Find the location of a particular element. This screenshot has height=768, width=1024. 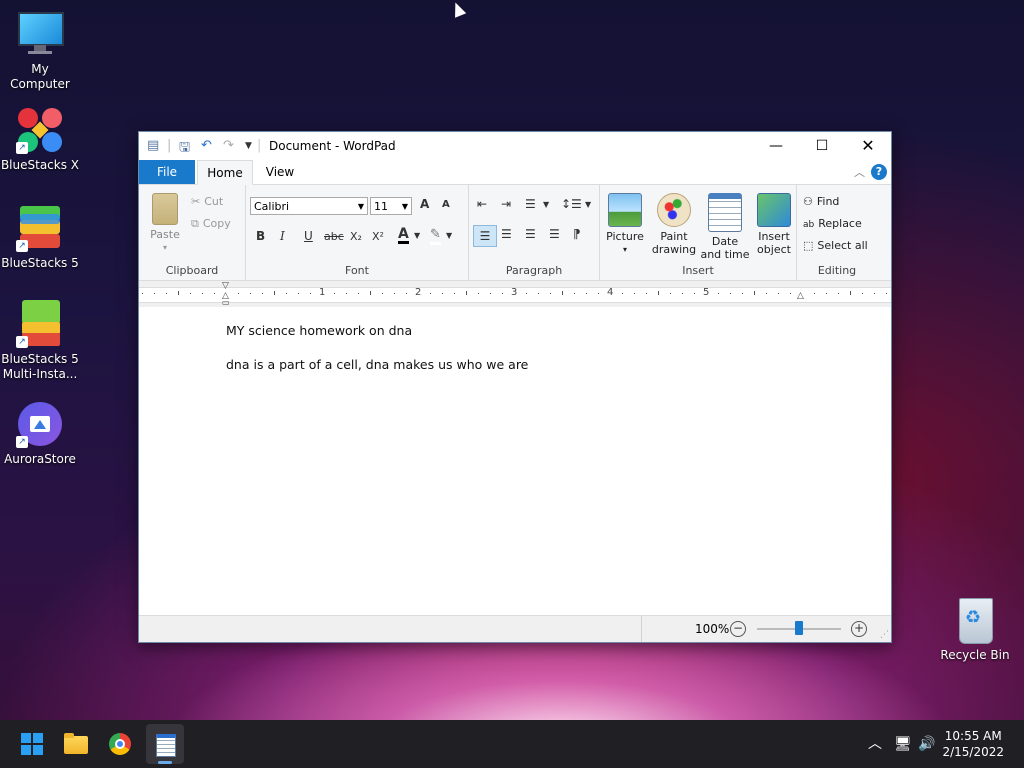

desktop-icon-recycle-bin: ♻ Recycle Bin is located at coordinates (975, 629).